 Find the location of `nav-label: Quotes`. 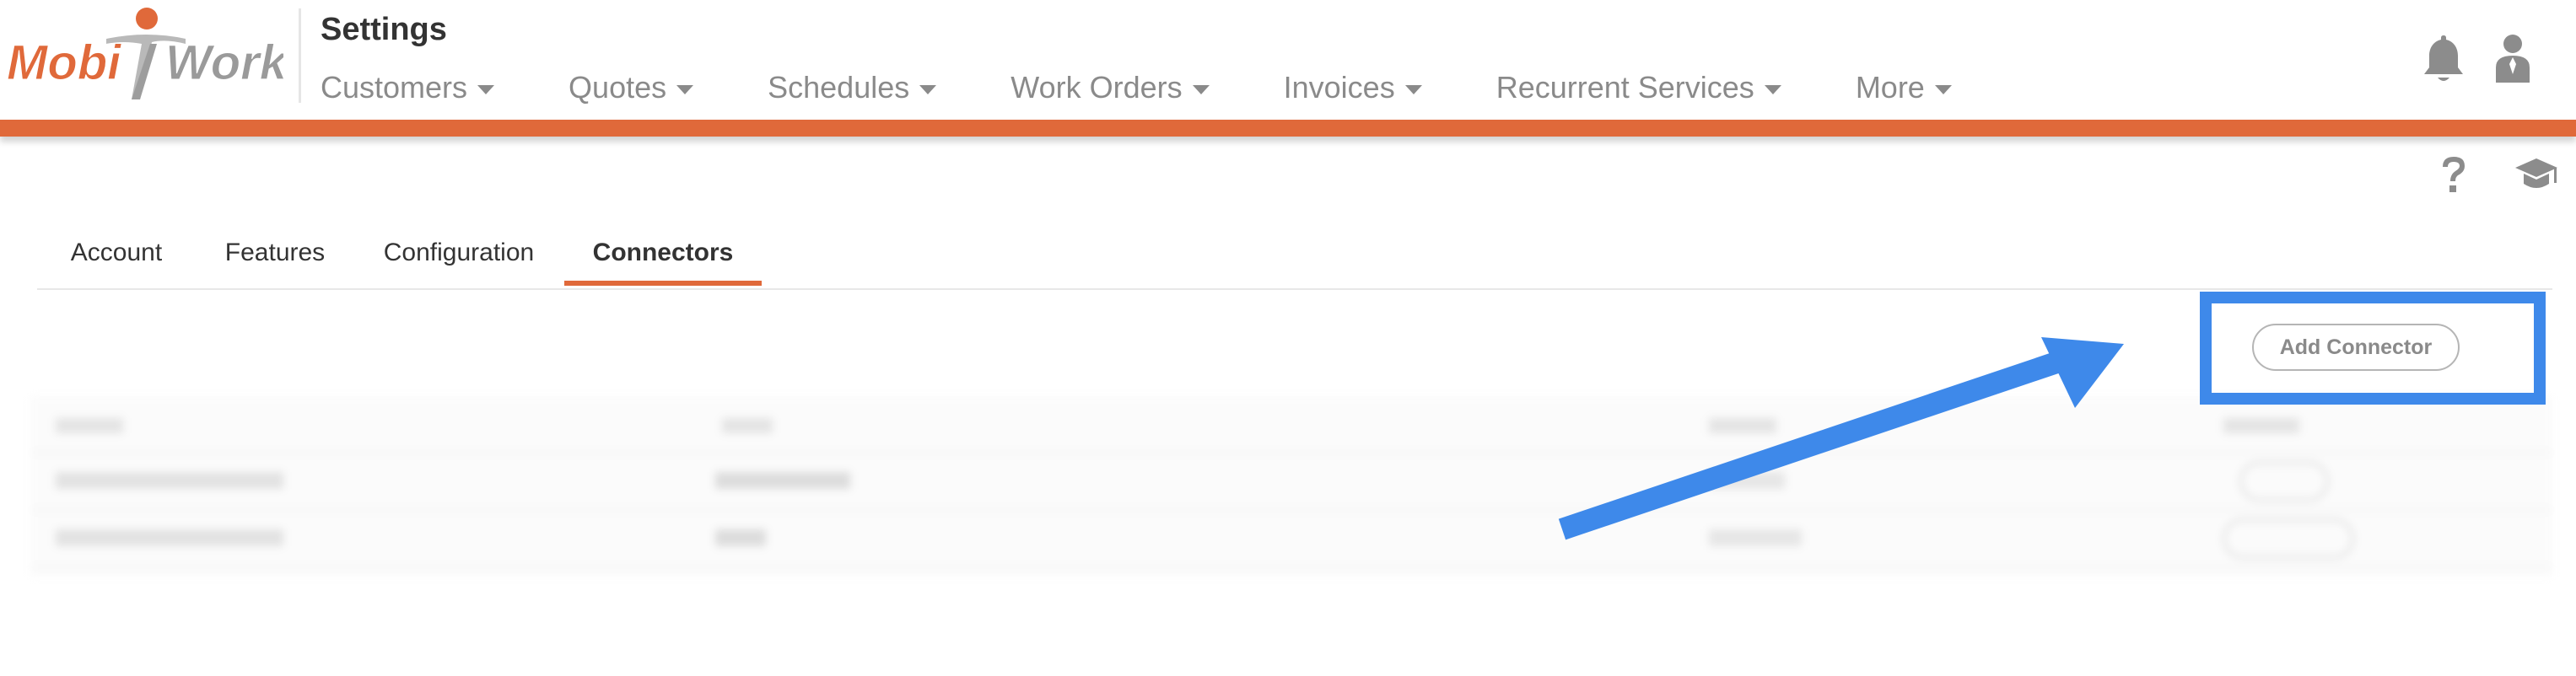

nav-label: Quotes is located at coordinates (618, 87).